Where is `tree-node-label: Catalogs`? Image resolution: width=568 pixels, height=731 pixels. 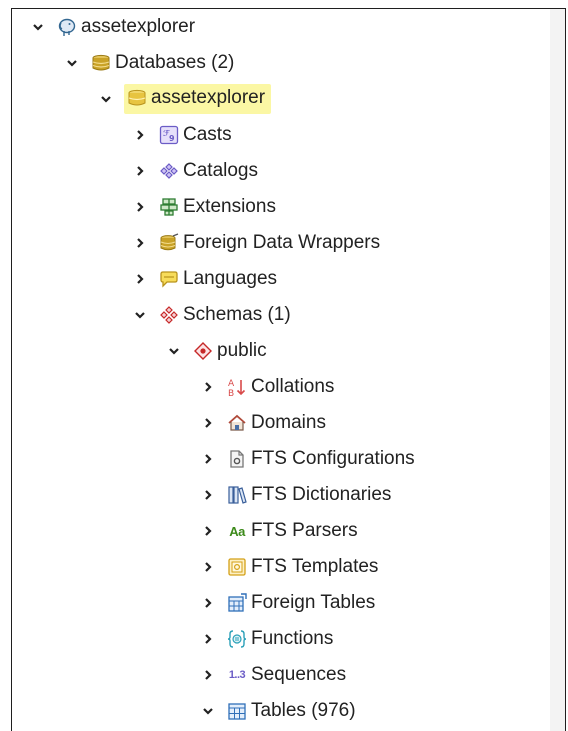 tree-node-label: Catalogs is located at coordinates (220, 170).